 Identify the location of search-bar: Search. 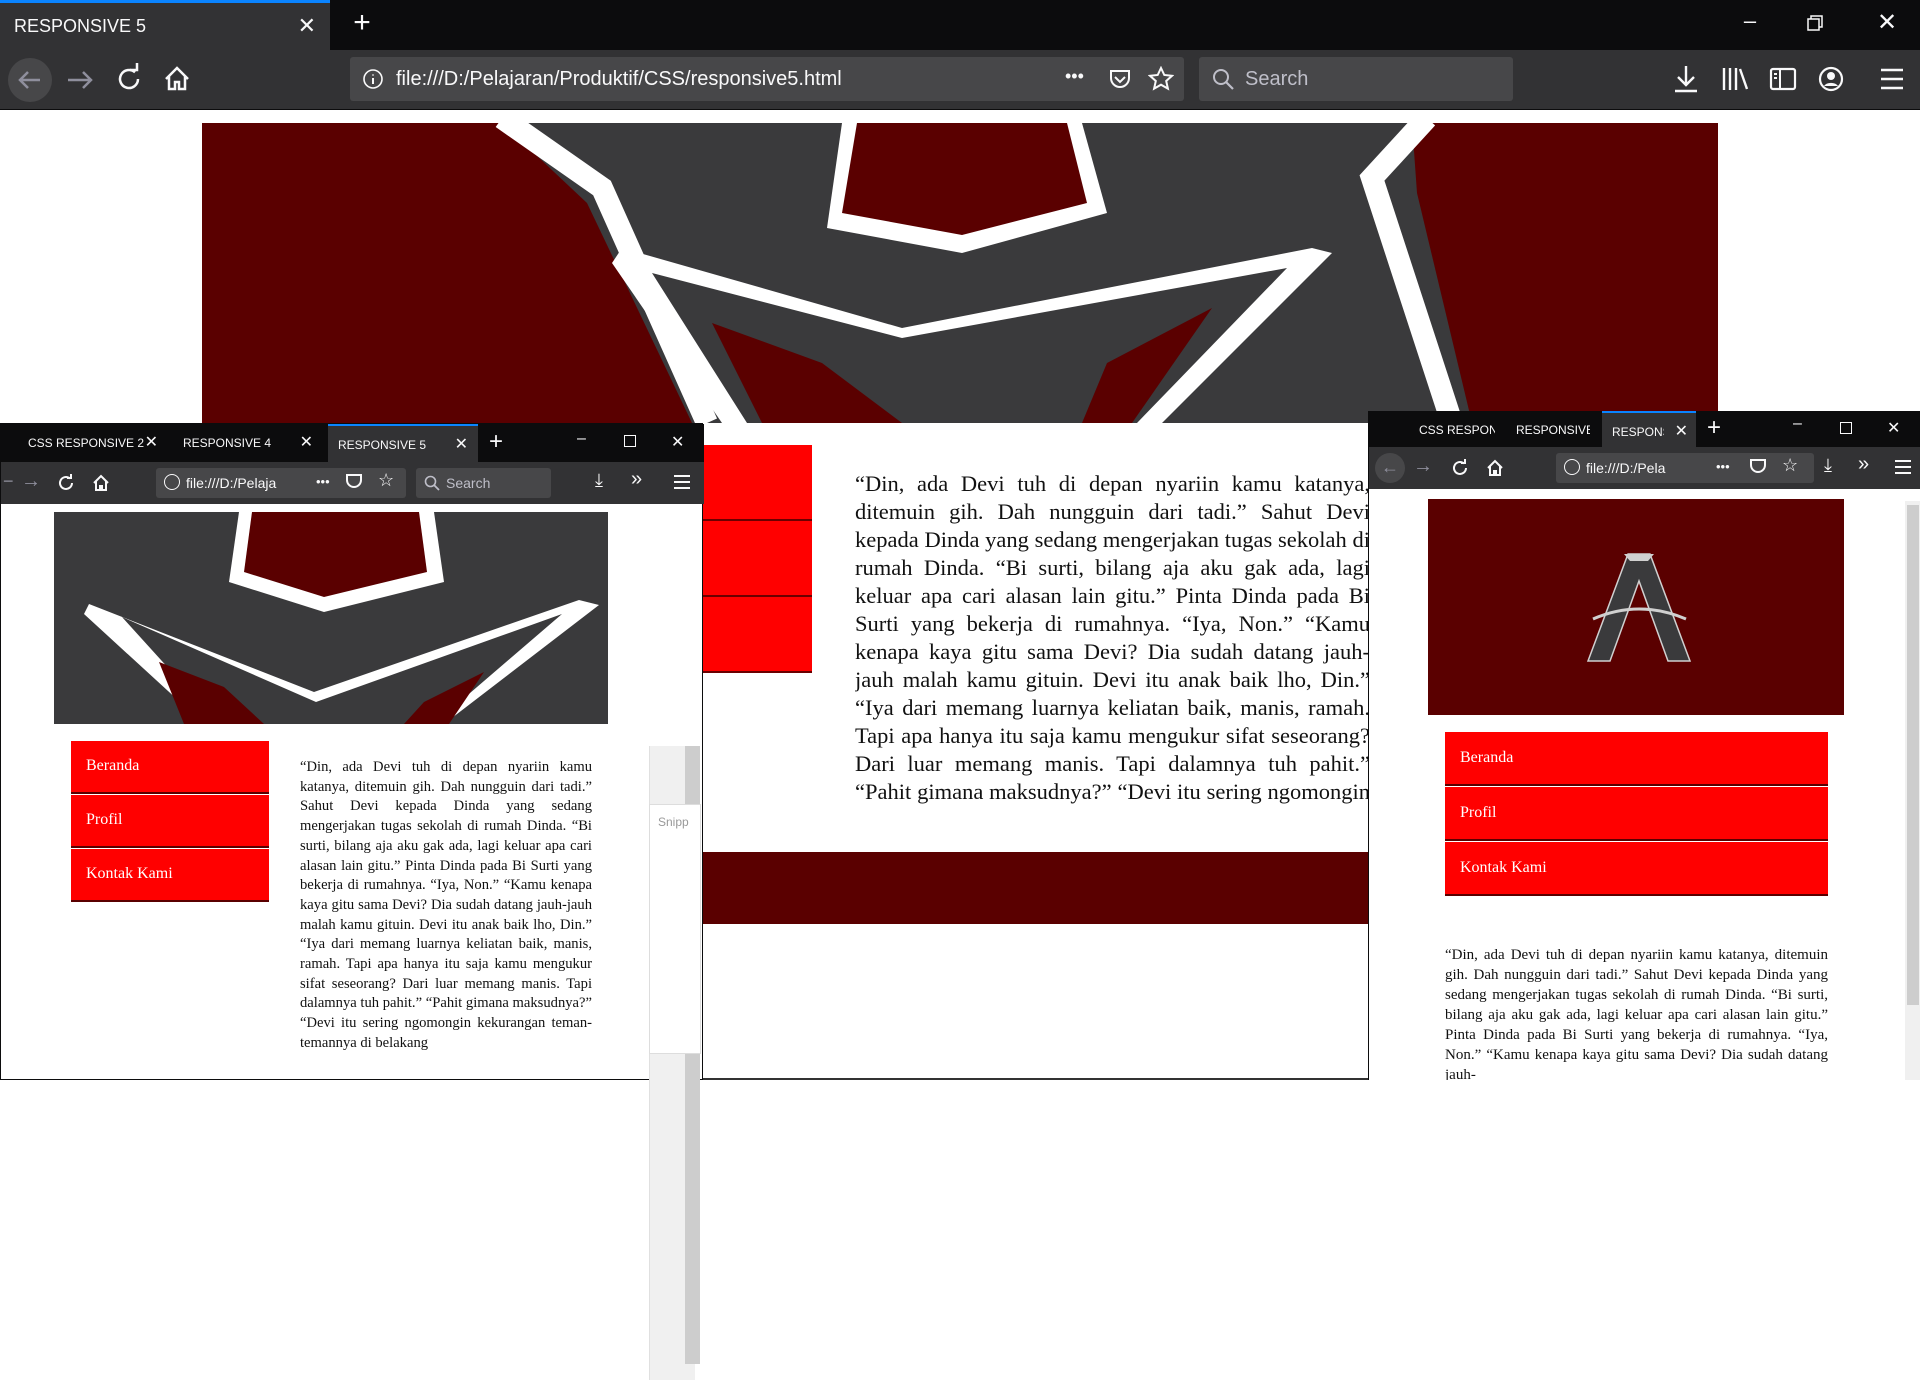
(1356, 79).